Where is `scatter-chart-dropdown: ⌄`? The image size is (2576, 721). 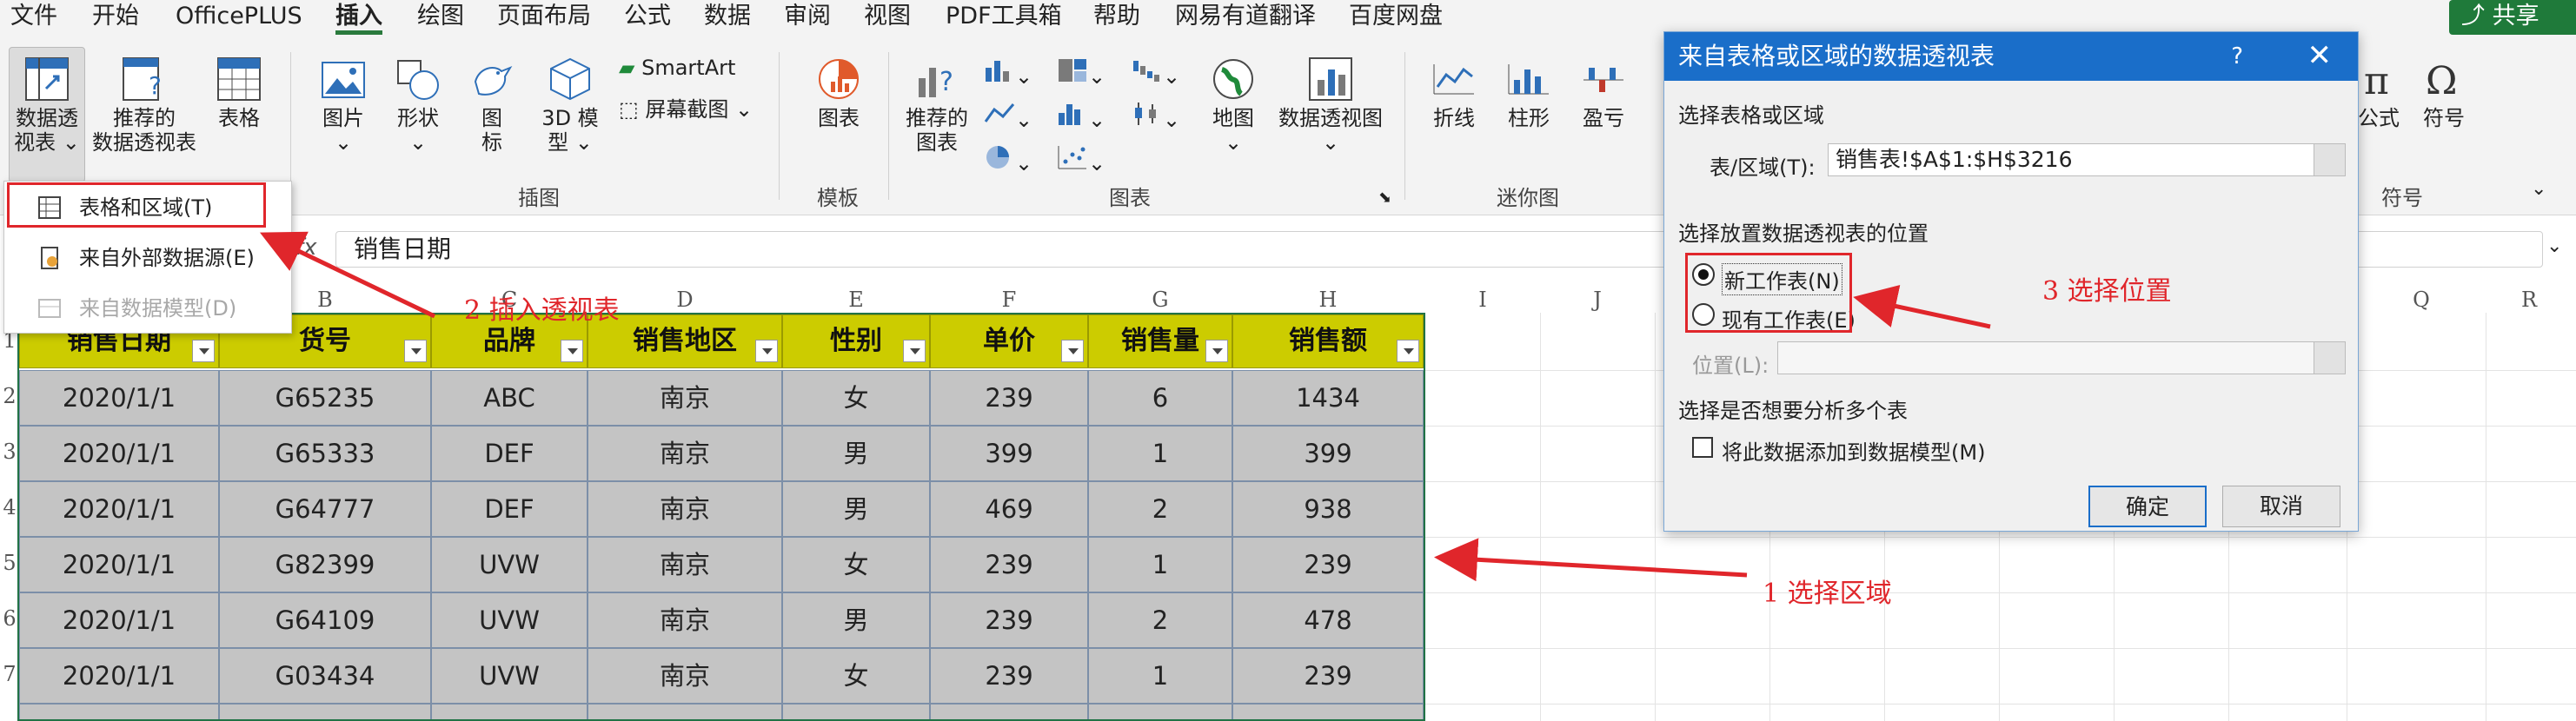 scatter-chart-dropdown: ⌄ is located at coordinates (1081, 159).